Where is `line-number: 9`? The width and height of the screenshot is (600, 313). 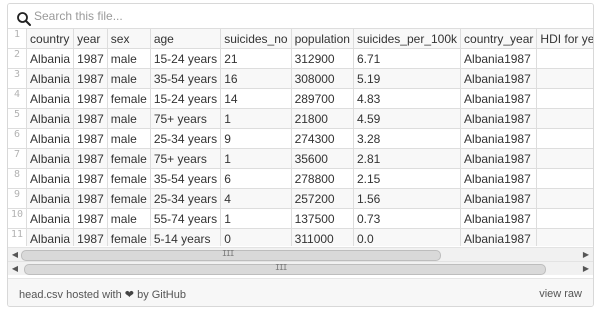
line-number: 9 is located at coordinates (18, 198).